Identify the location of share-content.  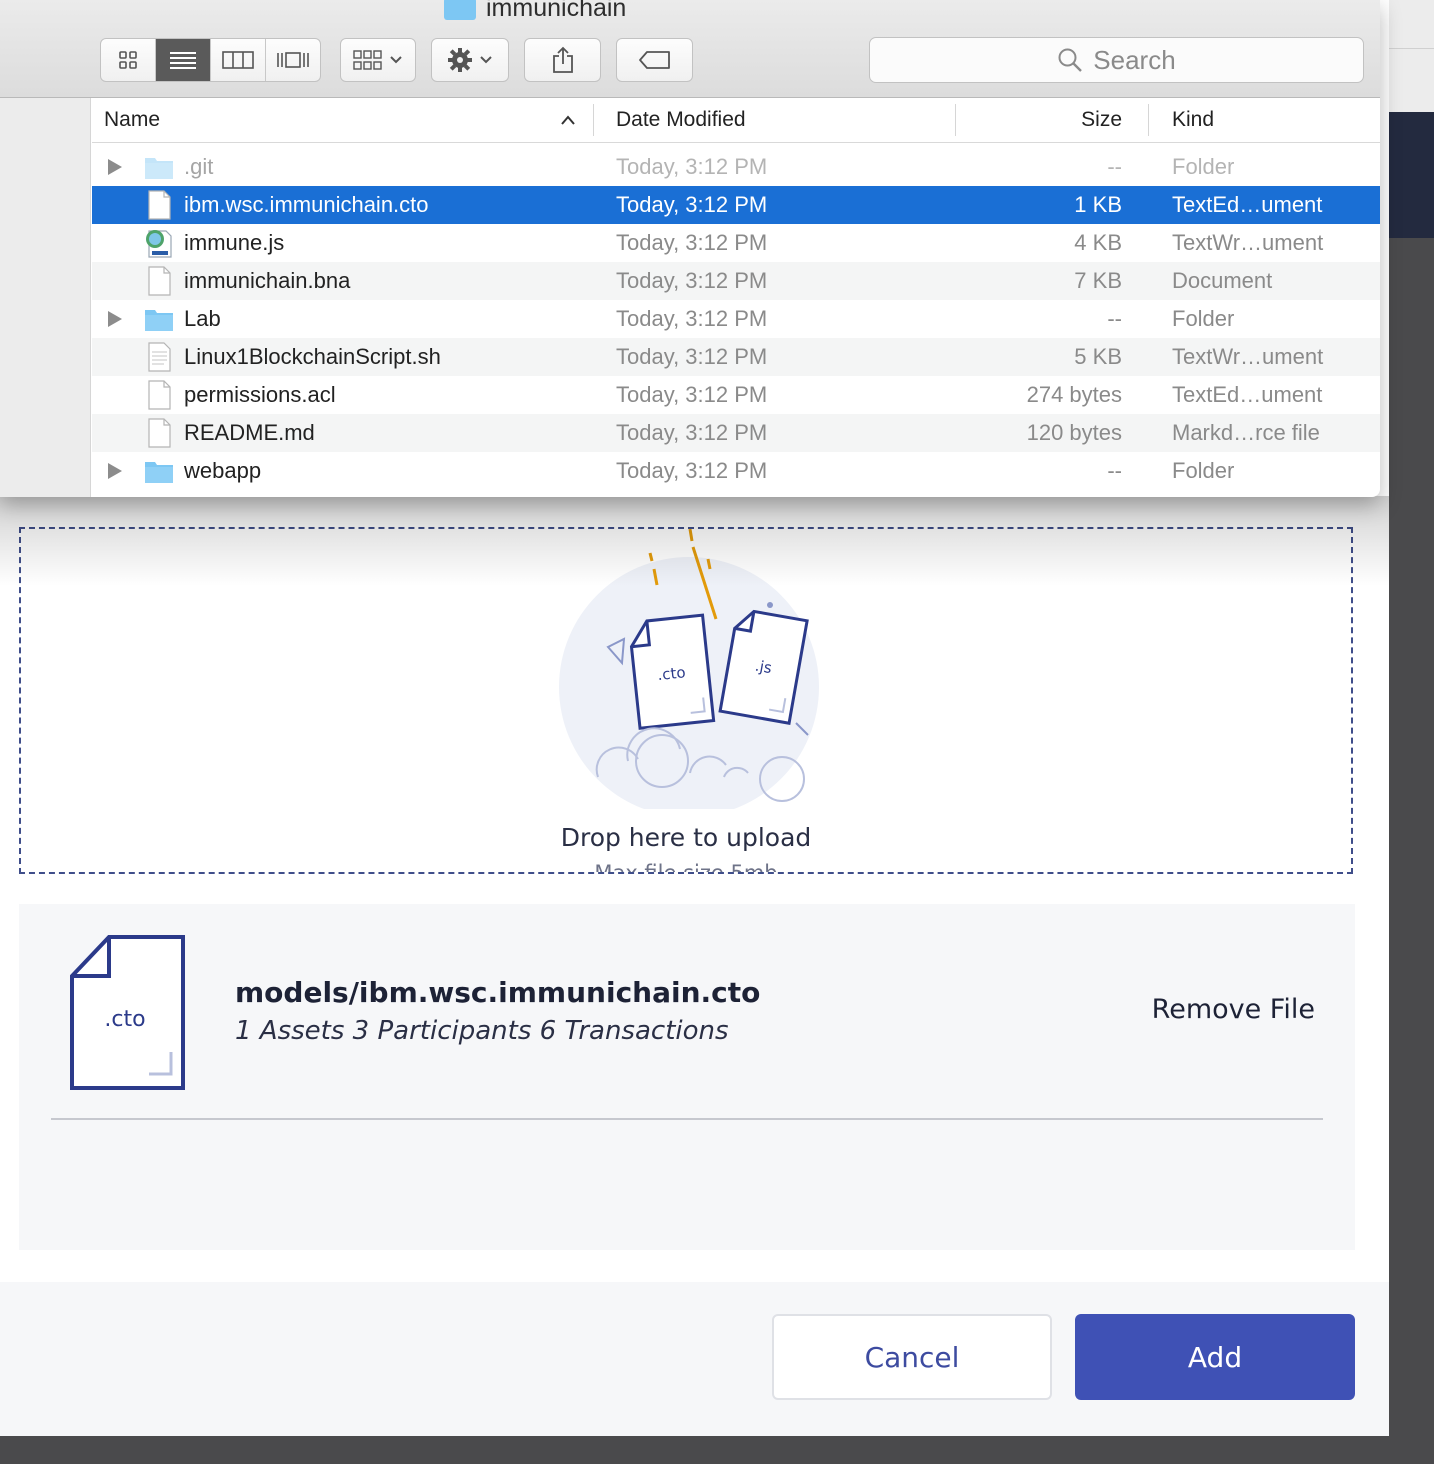
(562, 60).